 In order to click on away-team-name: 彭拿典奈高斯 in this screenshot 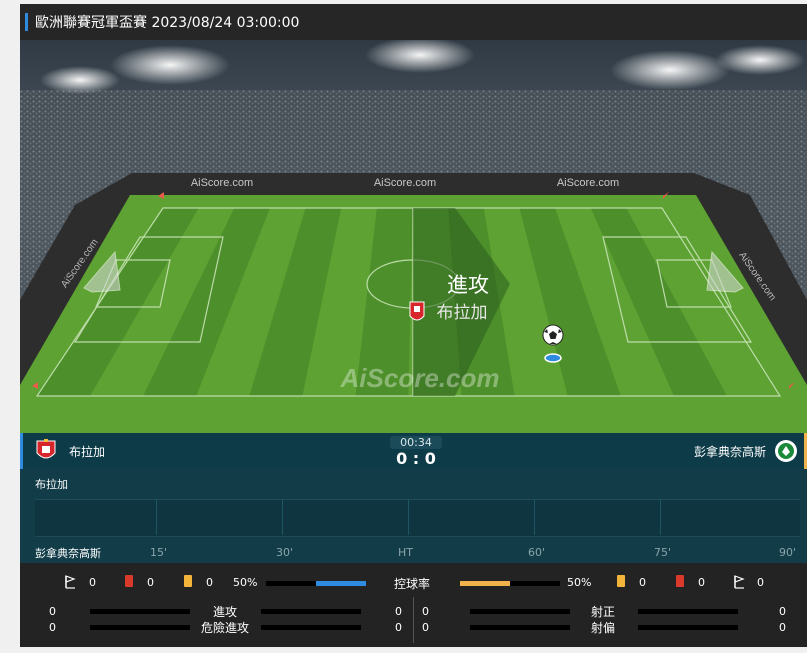, I will do `click(729, 451)`.